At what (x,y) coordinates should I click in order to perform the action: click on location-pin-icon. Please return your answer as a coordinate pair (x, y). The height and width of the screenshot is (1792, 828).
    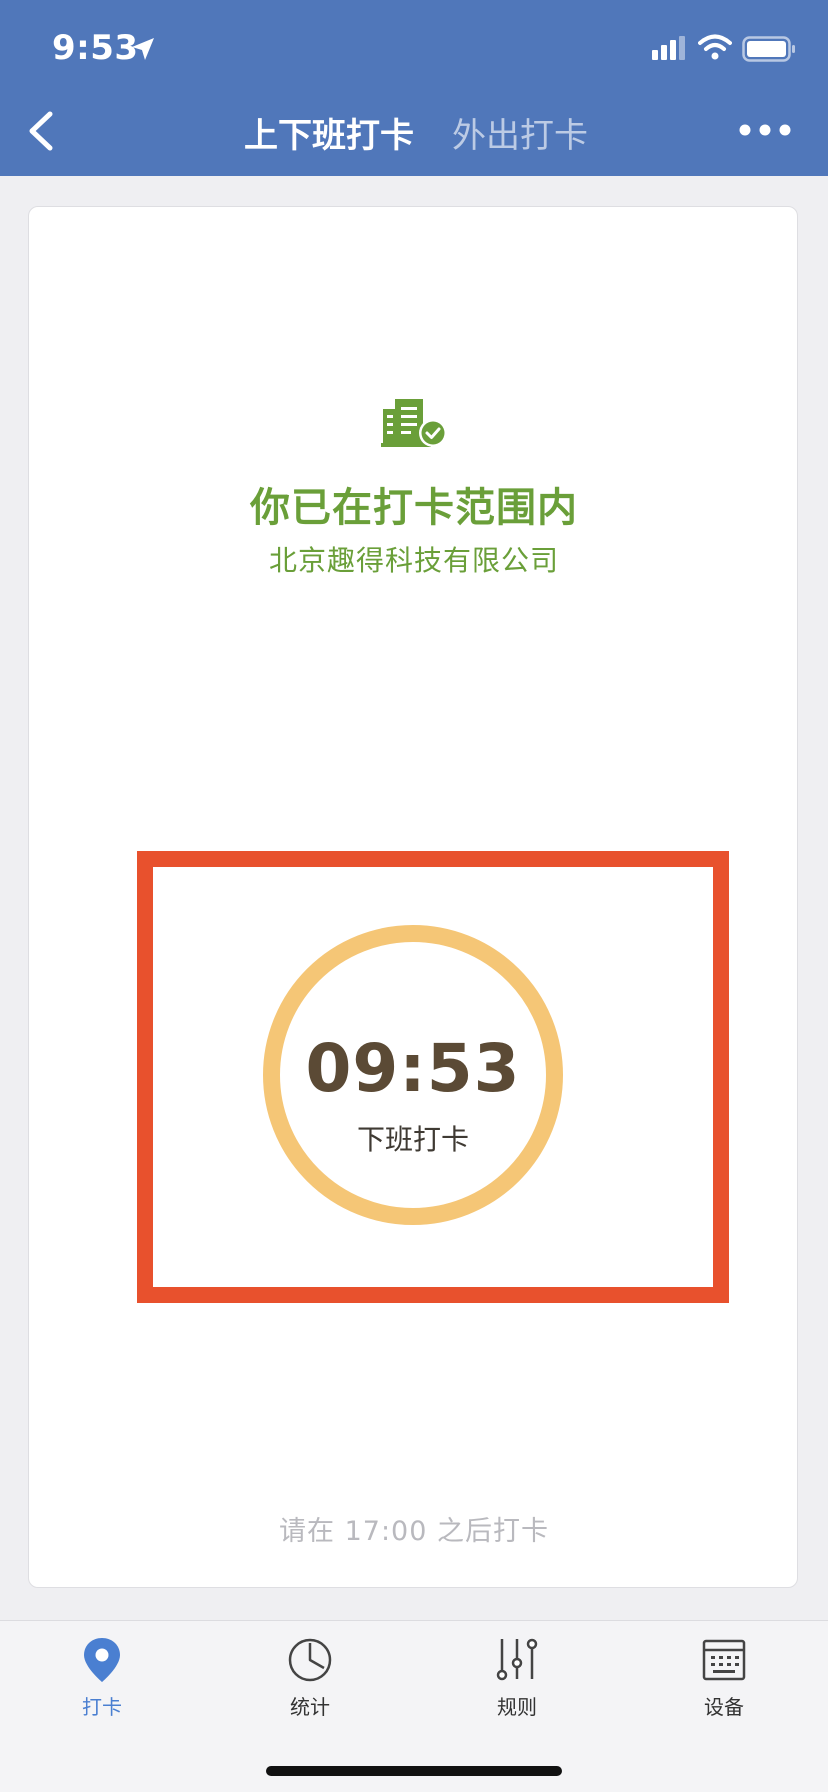
    Looking at the image, I should click on (102, 1660).